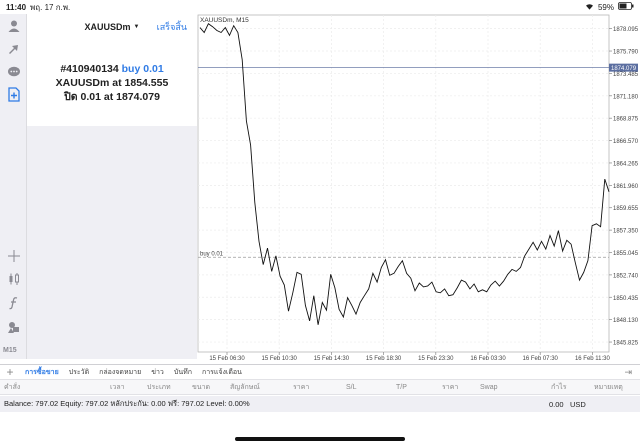  I want to click on x-tick-label: 15 Feb 06:30, so click(227, 359).